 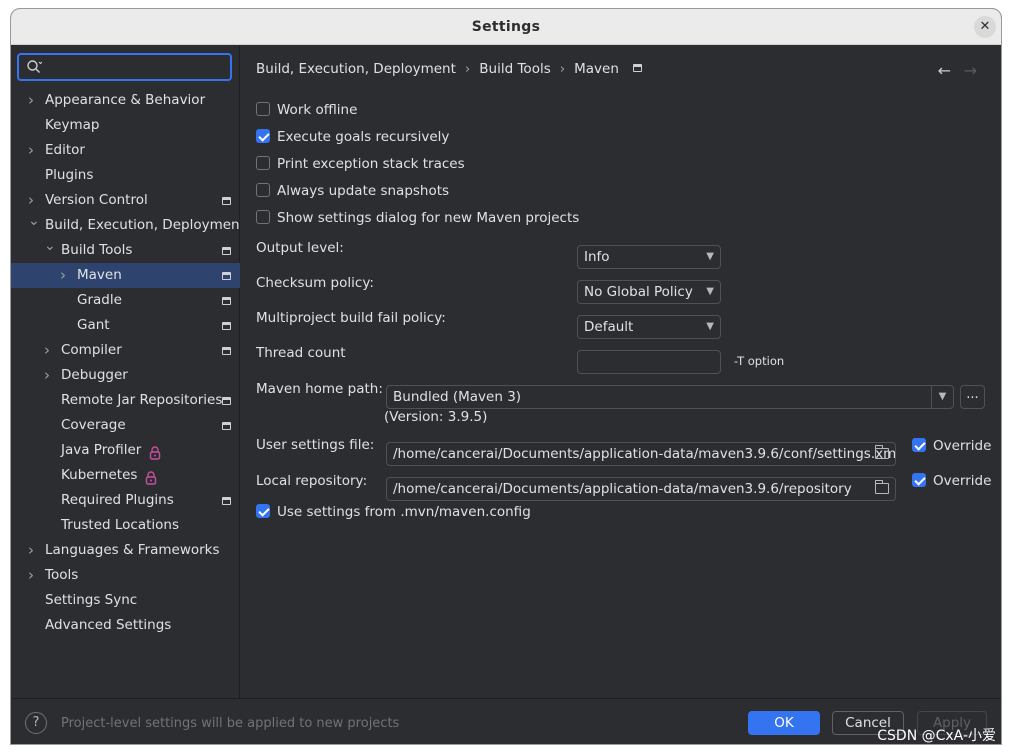 What do you see at coordinates (363, 137) in the screenshot?
I see `execute-recursively-label: Execute goals recursively` at bounding box center [363, 137].